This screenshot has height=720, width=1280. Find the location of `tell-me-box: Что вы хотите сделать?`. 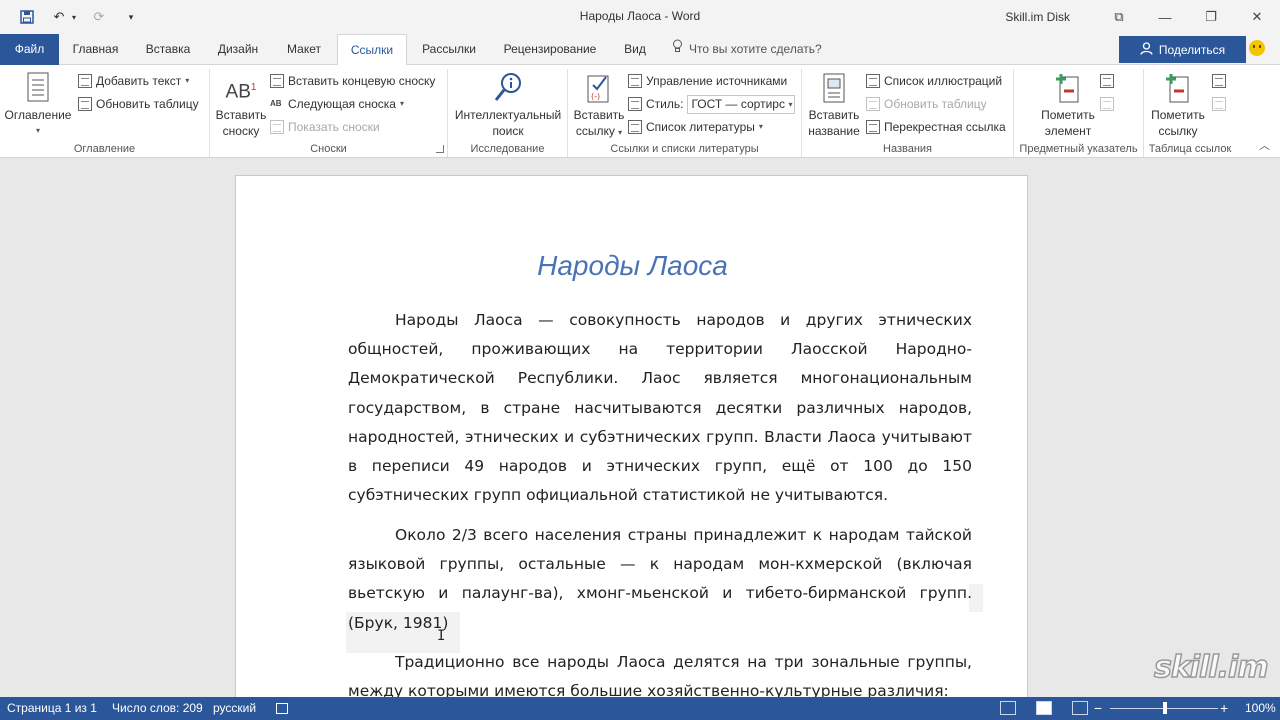

tell-me-box: Что вы хотите сделать? is located at coordinates (747, 49).